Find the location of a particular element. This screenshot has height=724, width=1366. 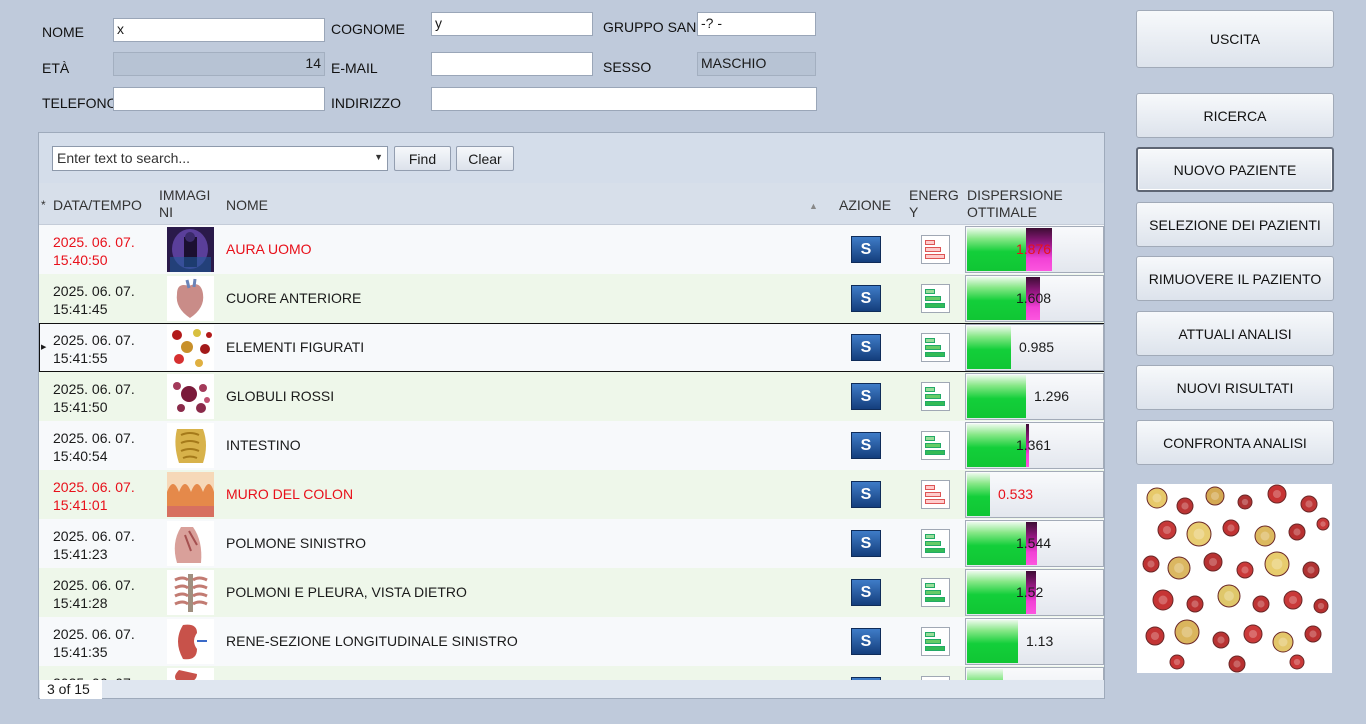

dispersion-value: 1.876 is located at coordinates (1034, 249).